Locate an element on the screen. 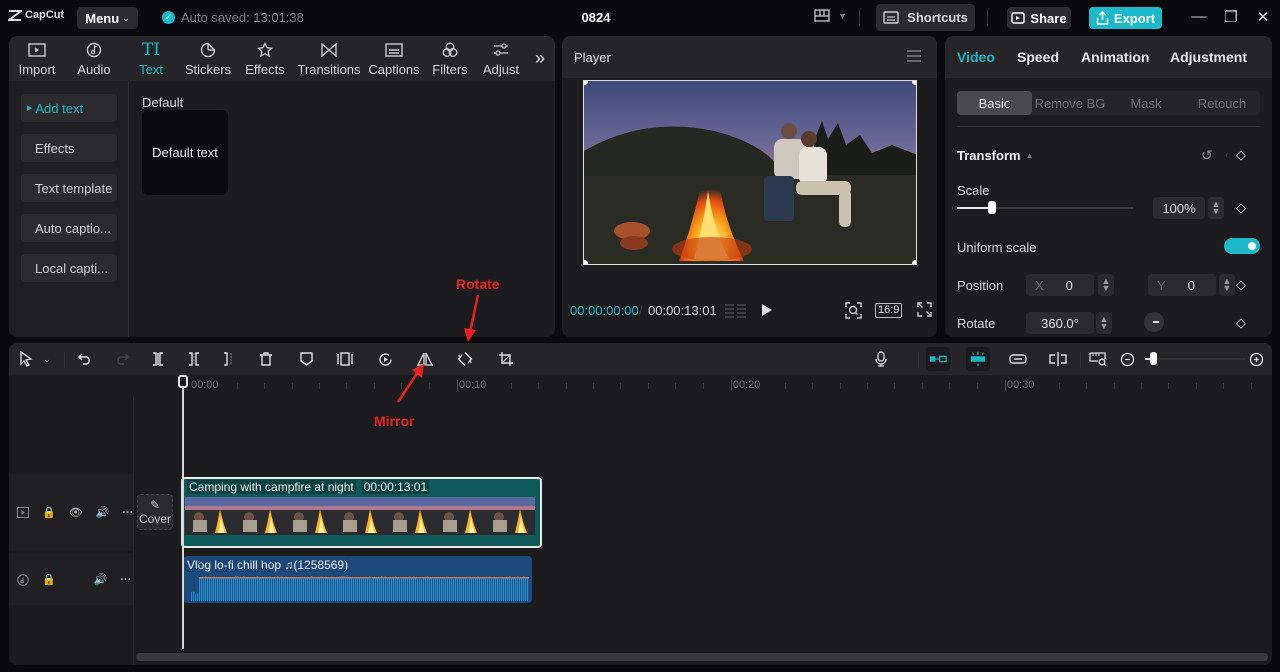 Image resolution: width=1280 pixels, height=672 pixels. subtab-remove-bg: Remove BG is located at coordinates (1070, 103).